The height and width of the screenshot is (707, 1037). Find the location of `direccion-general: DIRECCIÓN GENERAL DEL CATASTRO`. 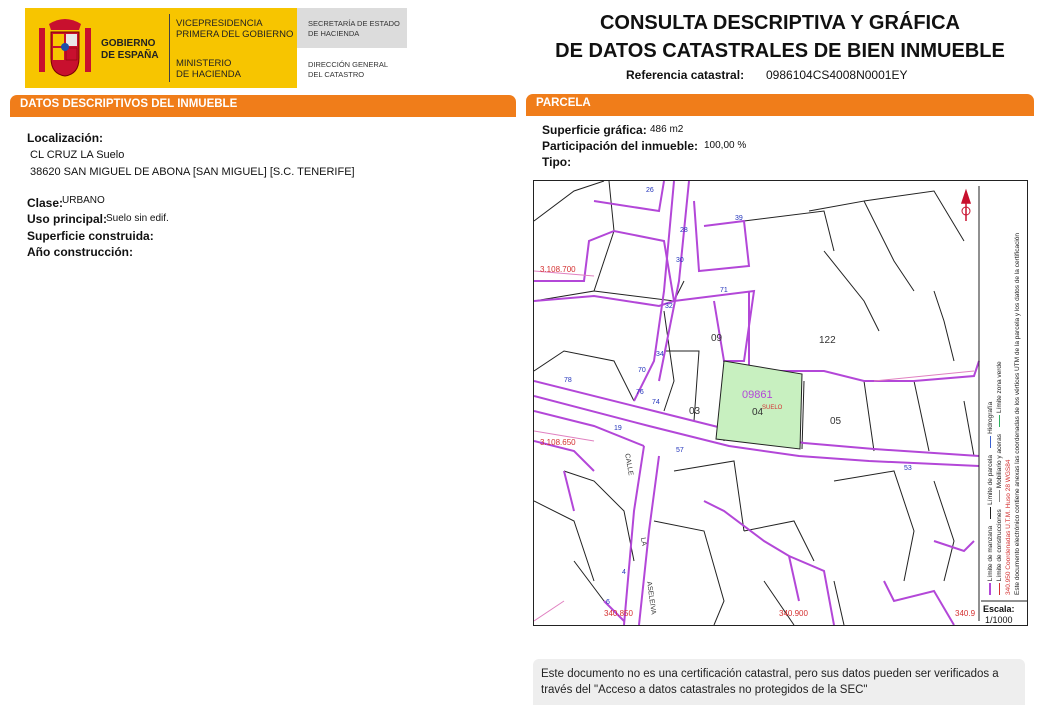

direccion-general: DIRECCIÓN GENERAL DEL CATASTRO is located at coordinates (348, 70).